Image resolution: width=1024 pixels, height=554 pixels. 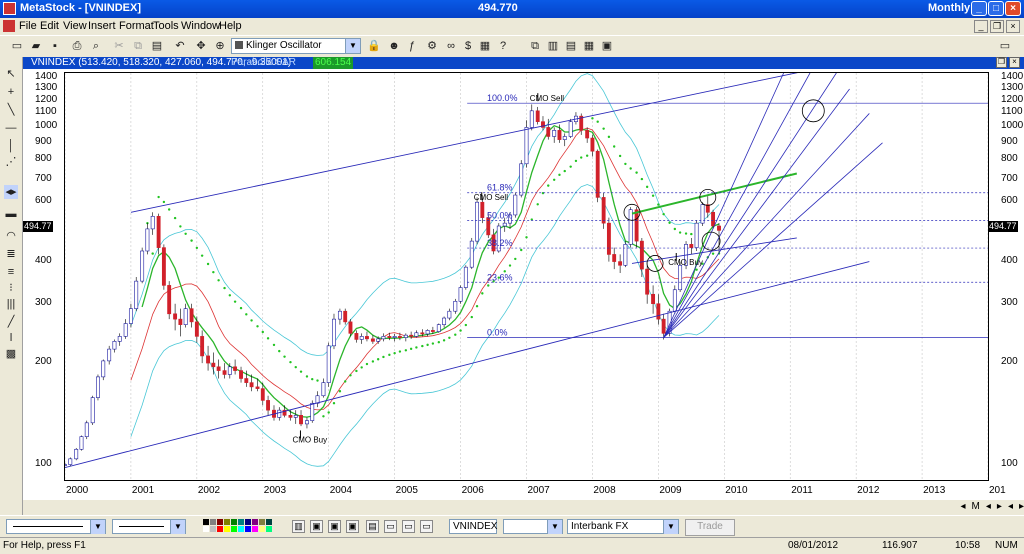 I want to click on menu-help: Help, so click(x=230, y=26).